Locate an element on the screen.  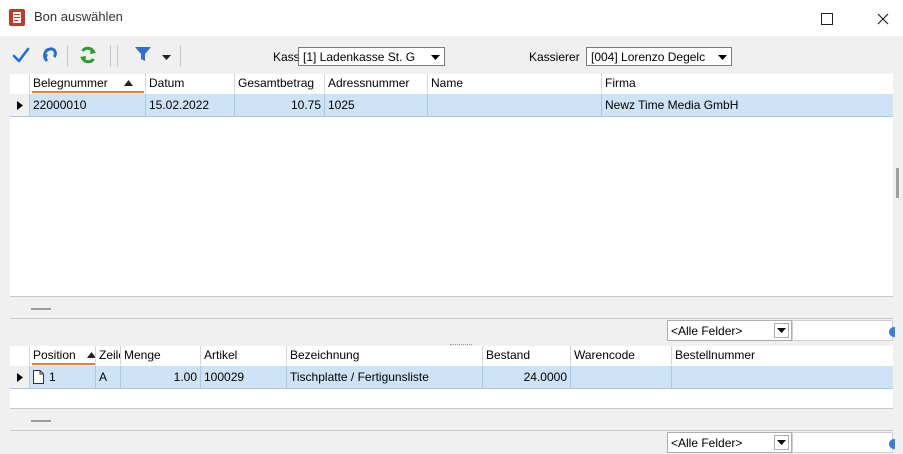
col-belegnummer: Belegnummer is located at coordinates (88, 83).